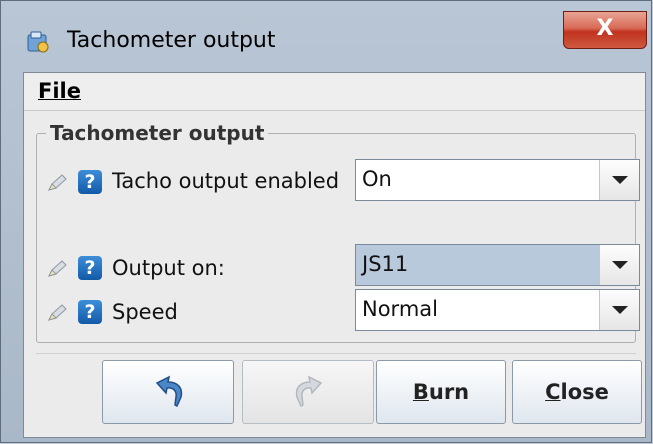 This screenshot has height=444, width=653. What do you see at coordinates (420, 392) in the screenshot?
I see `burn-mnemonic: B` at bounding box center [420, 392].